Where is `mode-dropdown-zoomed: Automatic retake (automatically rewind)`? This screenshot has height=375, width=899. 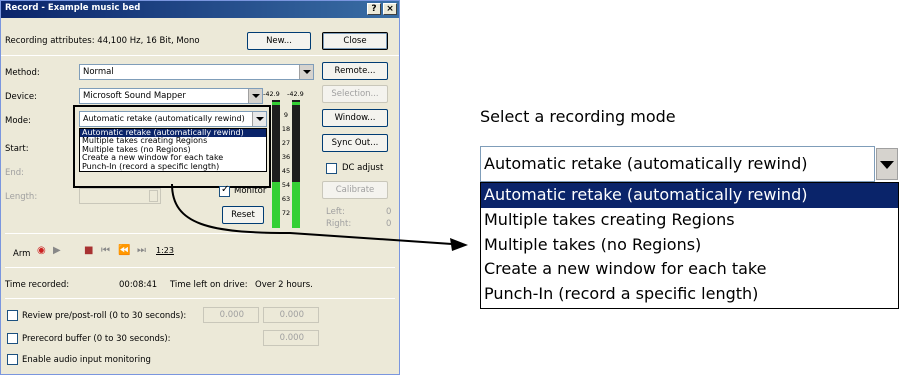
mode-dropdown-zoomed: Automatic retake (automatically rewind) is located at coordinates (677, 164).